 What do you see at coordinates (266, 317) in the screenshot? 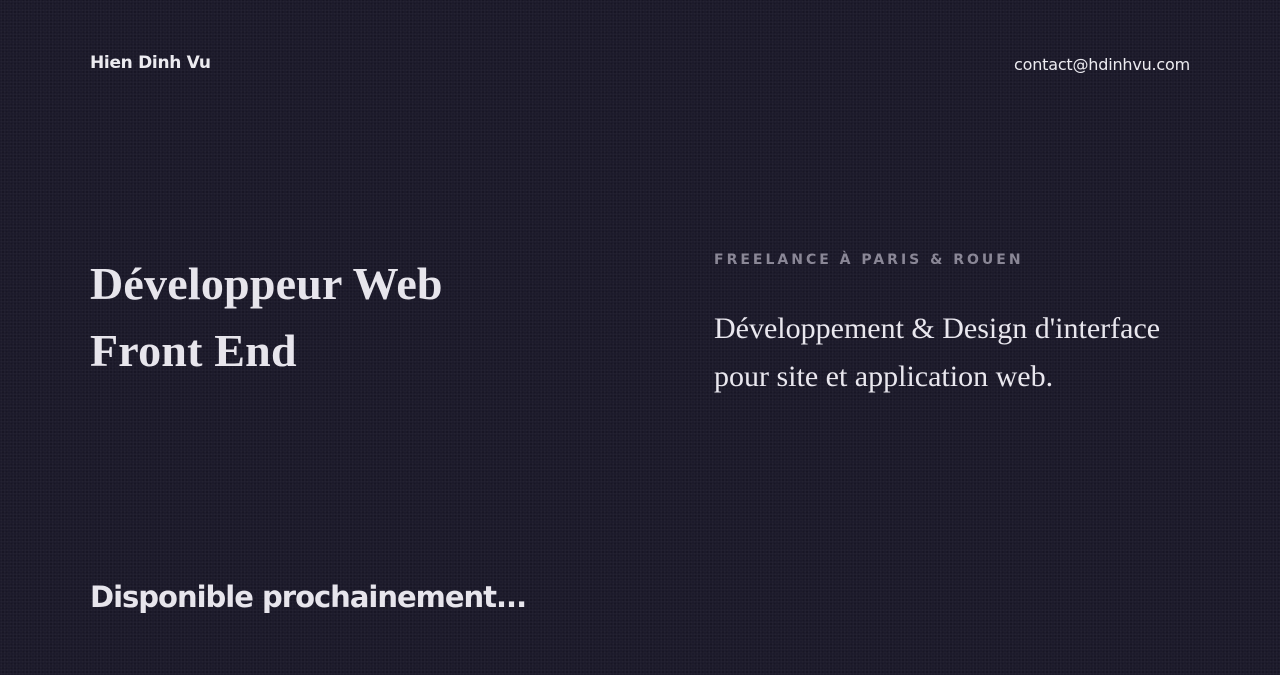
I see `hero-title: Développeur Web Front End` at bounding box center [266, 317].